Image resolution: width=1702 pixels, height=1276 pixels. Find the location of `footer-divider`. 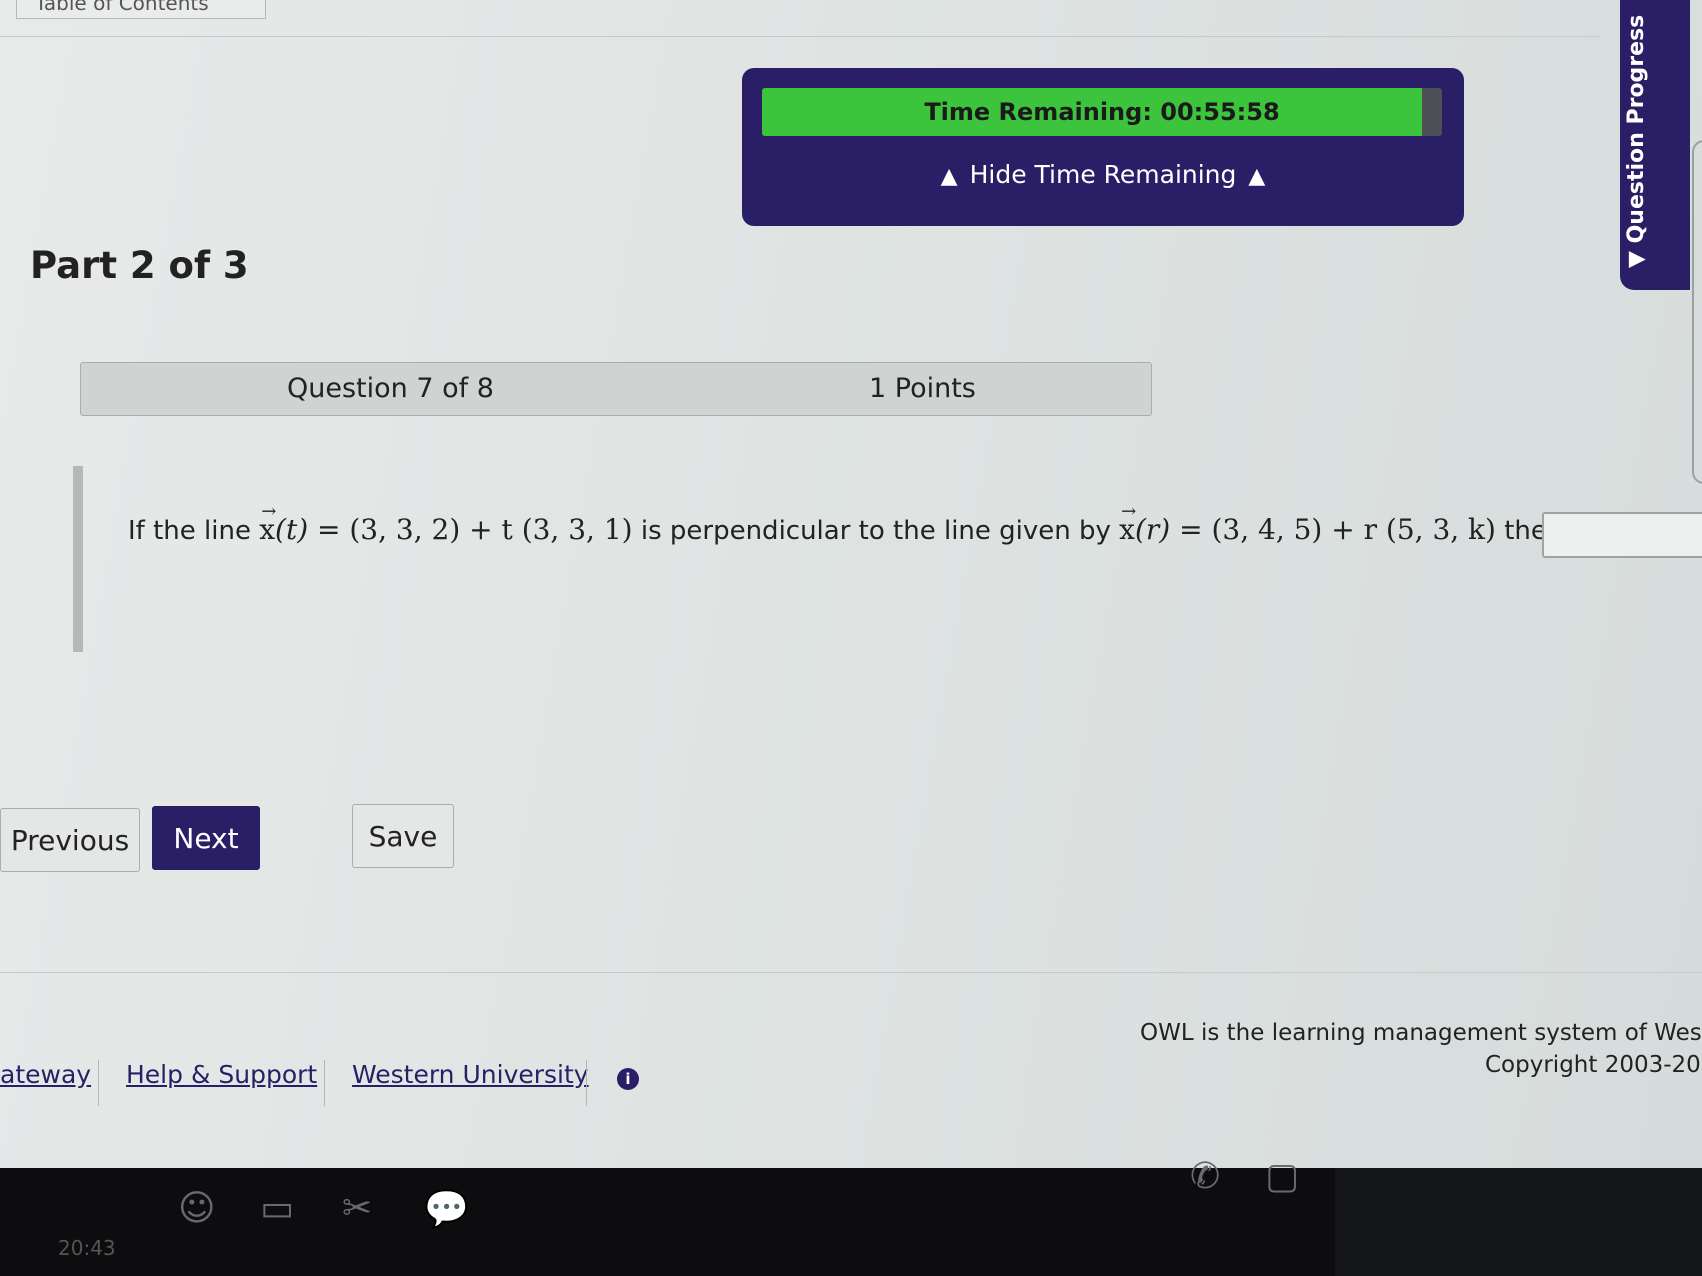

footer-divider is located at coordinates (851, 972).